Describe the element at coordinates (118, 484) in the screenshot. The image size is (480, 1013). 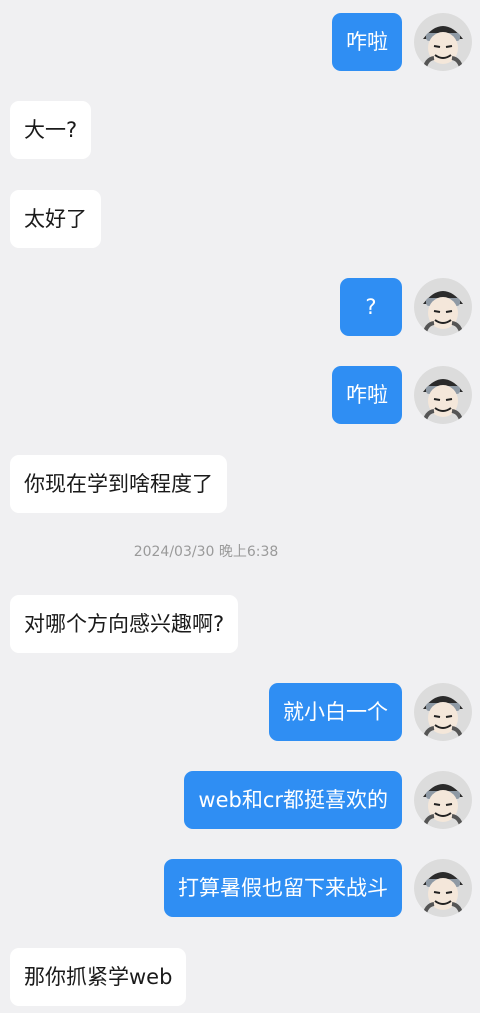
I see `incoming-message-bubble: 你现在学到啥程度了` at that location.